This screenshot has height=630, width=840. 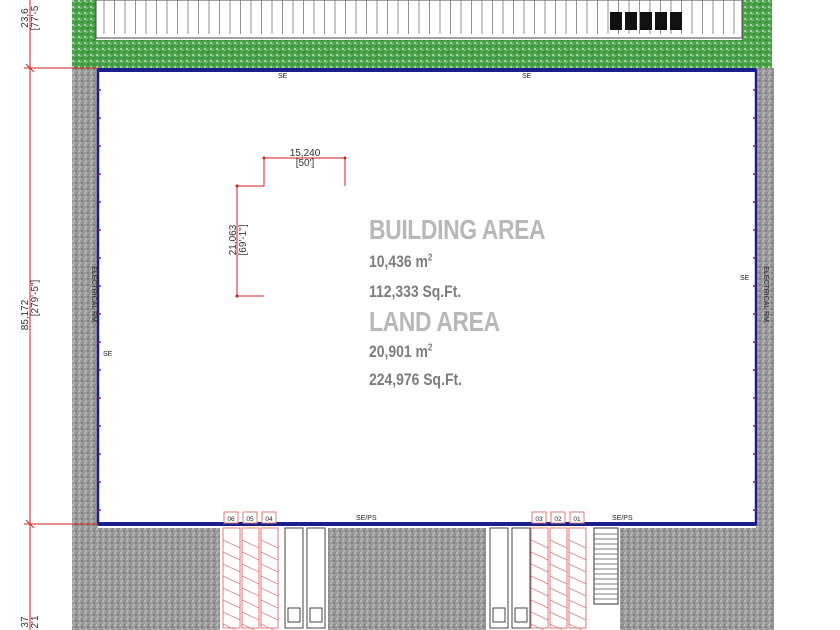 What do you see at coordinates (745, 278) in the screenshot?
I see `se-label-right: SE` at bounding box center [745, 278].